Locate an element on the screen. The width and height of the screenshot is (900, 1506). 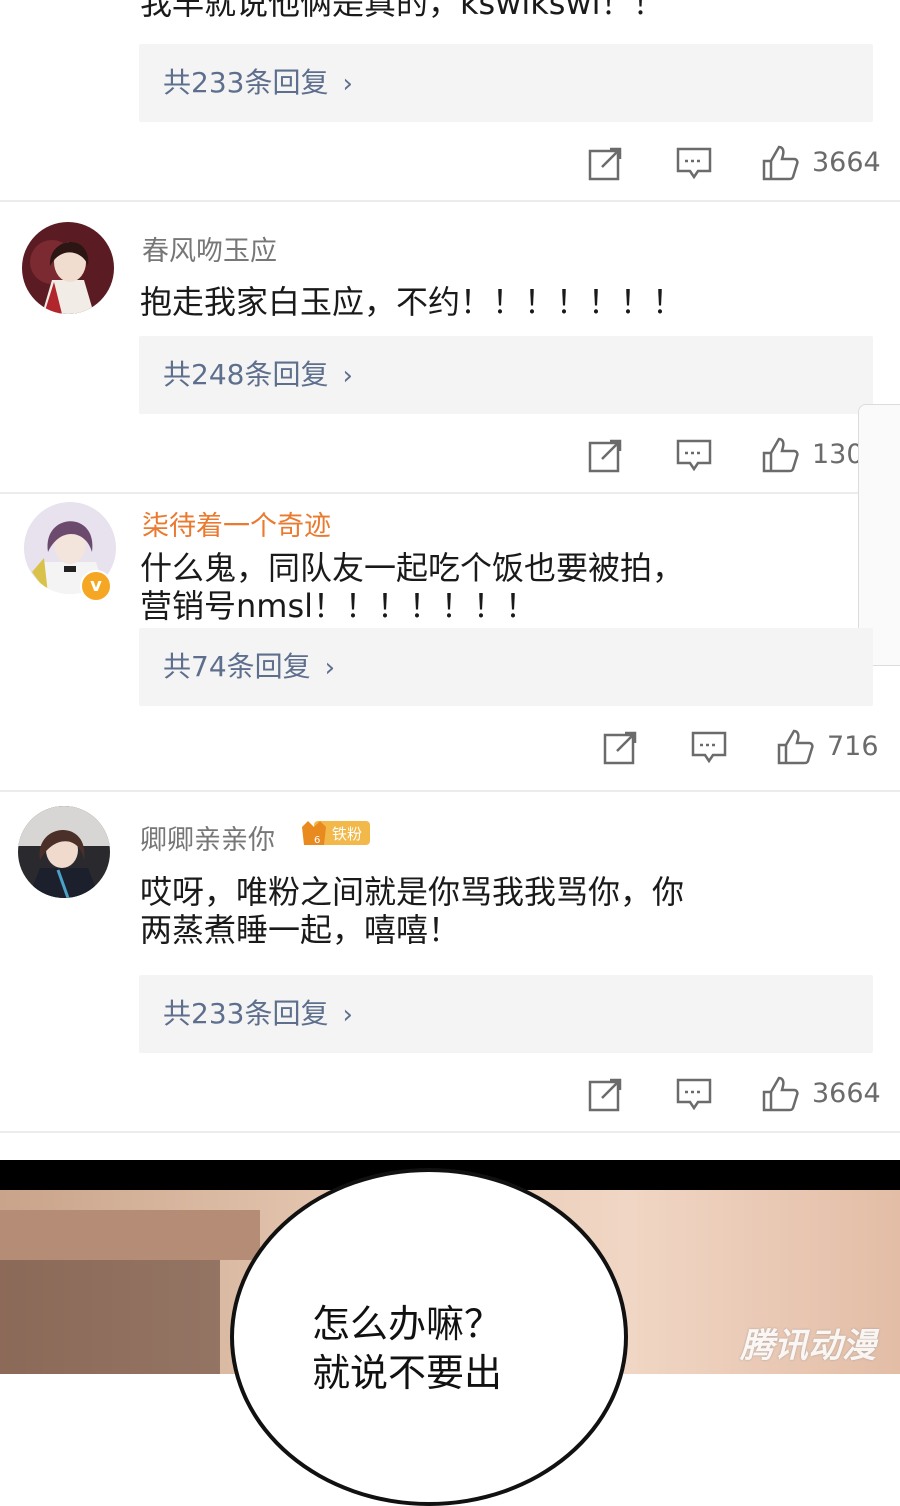
speech-bubble-line: 就说不要出 is located at coordinates (407, 1373).